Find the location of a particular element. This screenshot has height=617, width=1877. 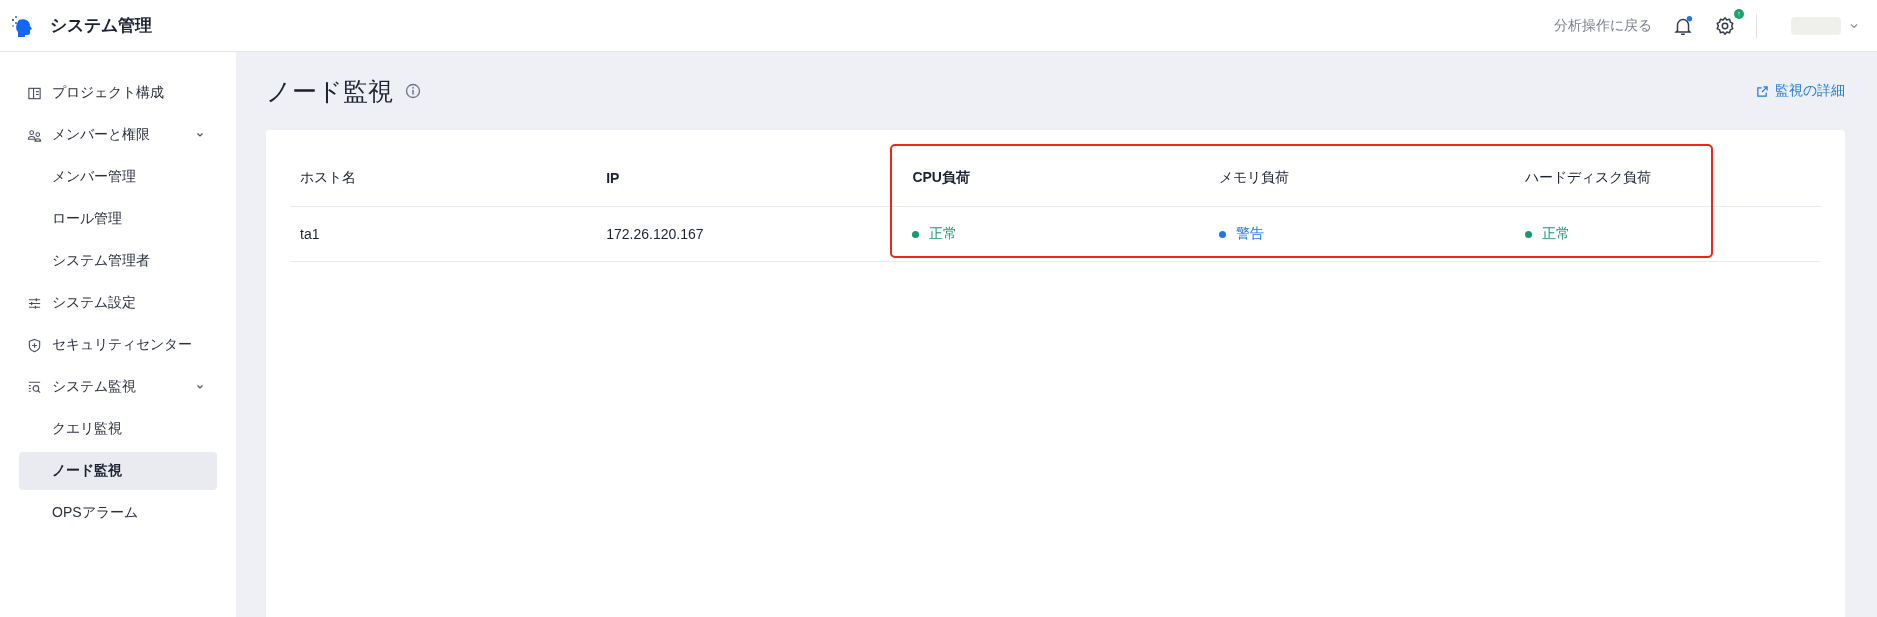

sidebar-subitem: システム管理者 is located at coordinates (118, 261).